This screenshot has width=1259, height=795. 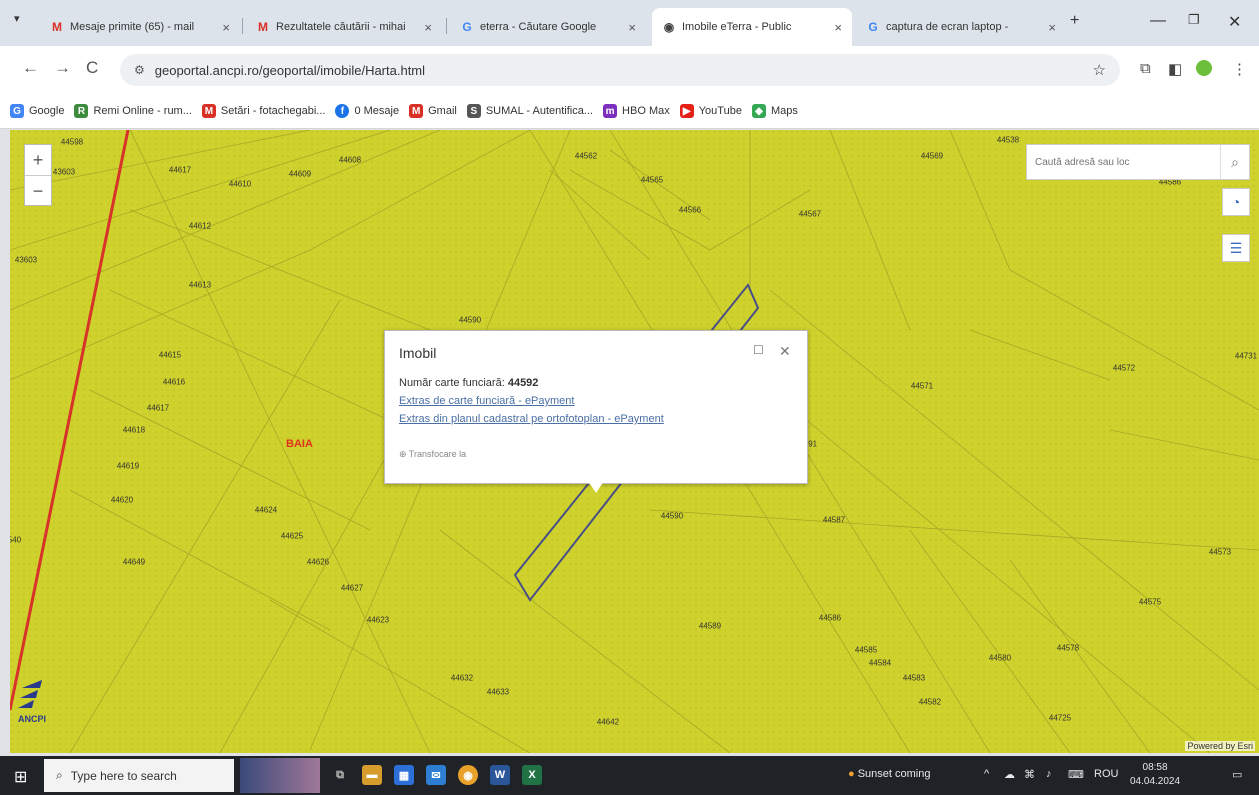 I want to click on globe-icon: S, so click(x=473, y=111).